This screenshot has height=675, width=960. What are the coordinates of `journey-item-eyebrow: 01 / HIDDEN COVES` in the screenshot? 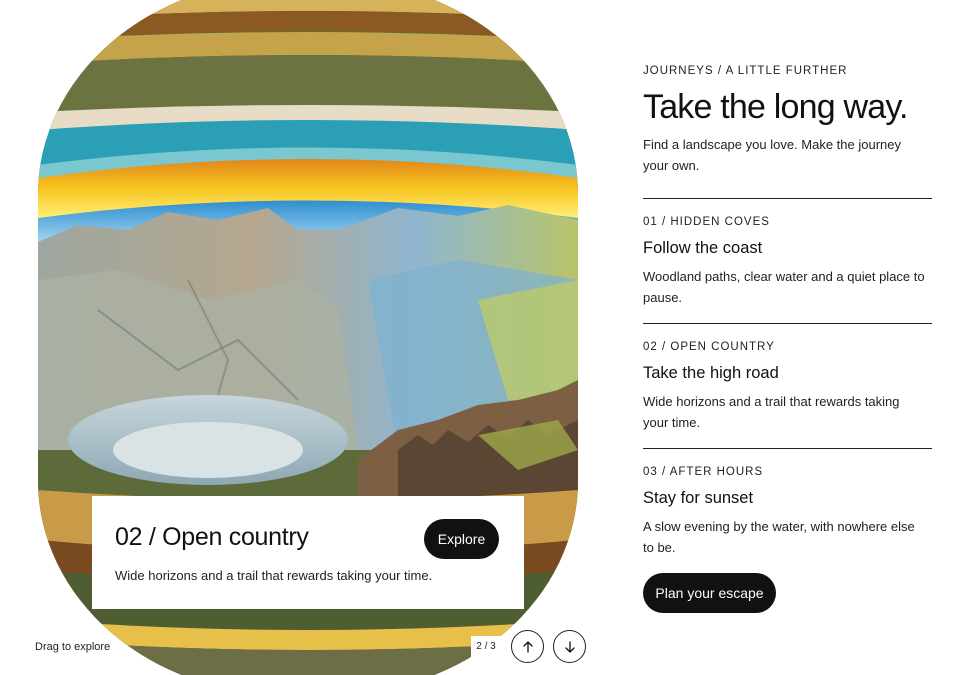 It's located at (706, 222).